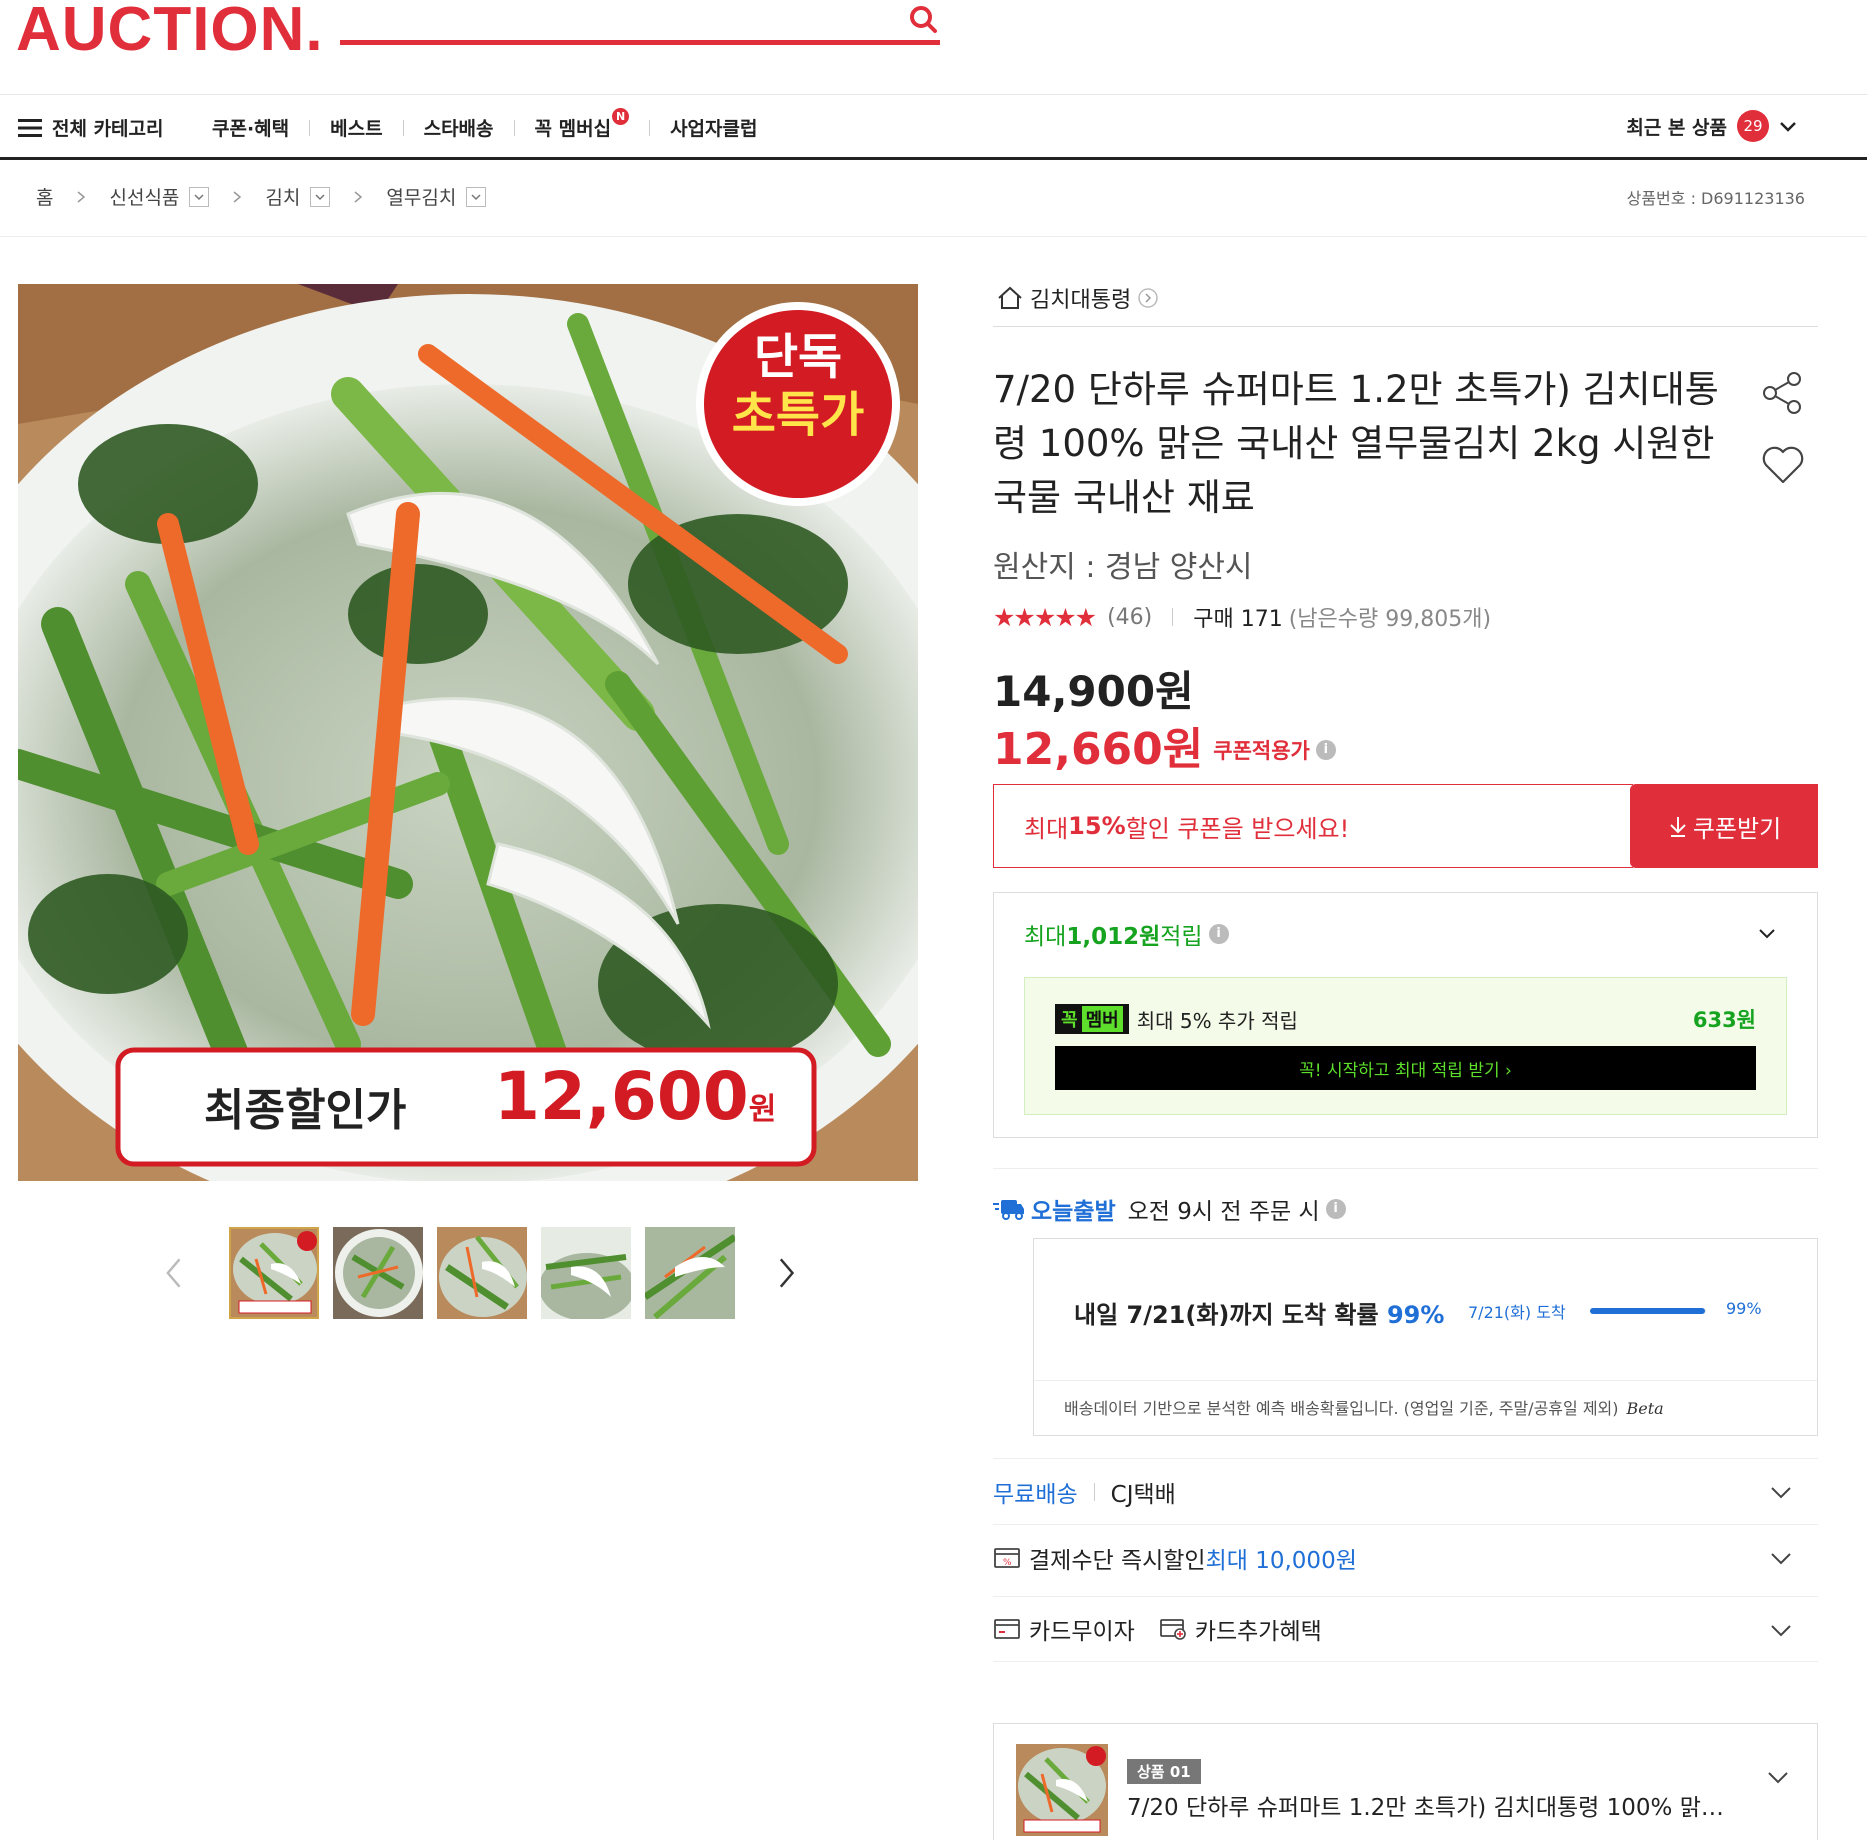  Describe the element at coordinates (1172, 1629) in the screenshot. I see `card-plus-icon` at that location.